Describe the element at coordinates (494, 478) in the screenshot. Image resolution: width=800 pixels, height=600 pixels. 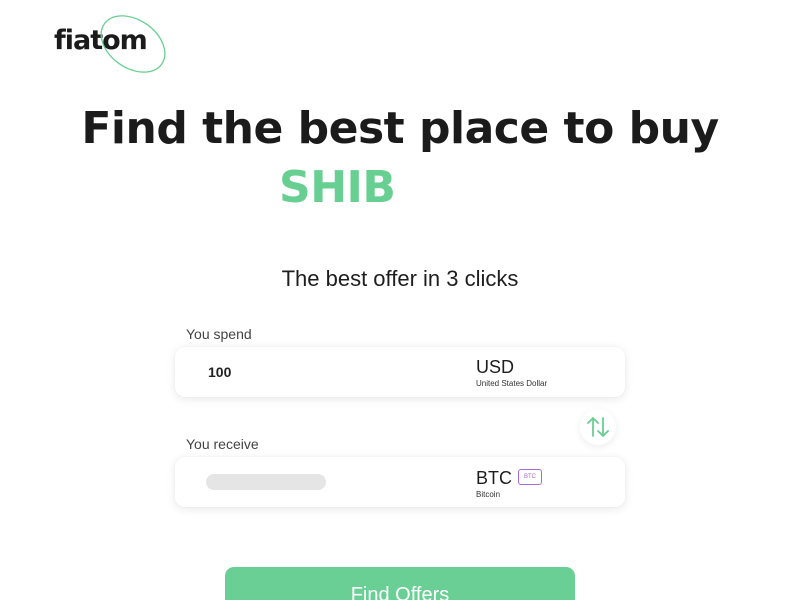
I see `receive-currency-code: BTC` at that location.